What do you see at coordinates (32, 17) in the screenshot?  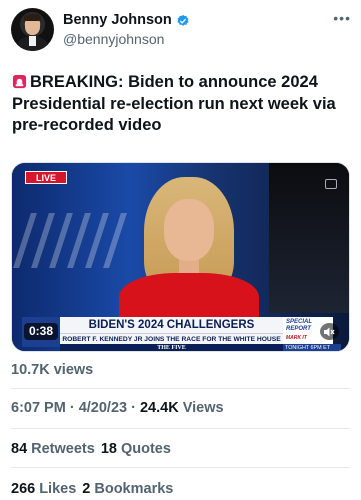 I see `avatar-hair` at bounding box center [32, 17].